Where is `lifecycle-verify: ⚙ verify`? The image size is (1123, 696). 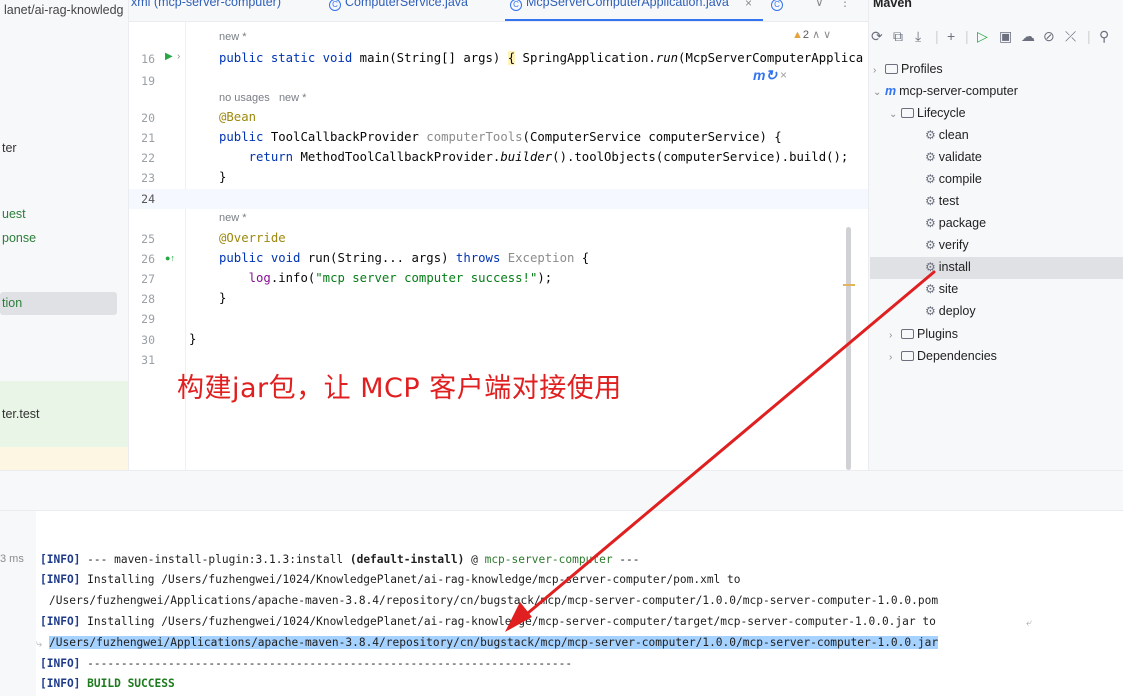 lifecycle-verify: ⚙ verify is located at coordinates (947, 245).